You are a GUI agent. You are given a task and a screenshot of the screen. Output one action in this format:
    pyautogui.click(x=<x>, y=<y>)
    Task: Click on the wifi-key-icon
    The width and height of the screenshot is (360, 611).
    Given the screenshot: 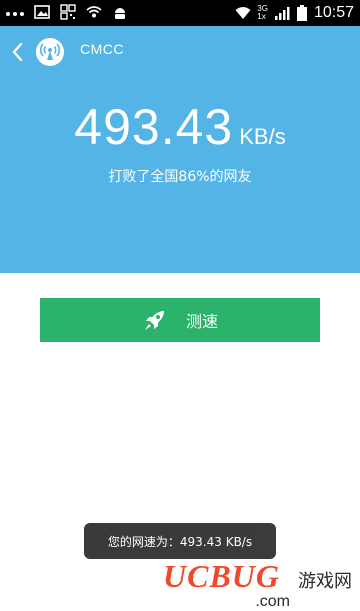 What is the action you would take?
    pyautogui.click(x=94, y=12)
    